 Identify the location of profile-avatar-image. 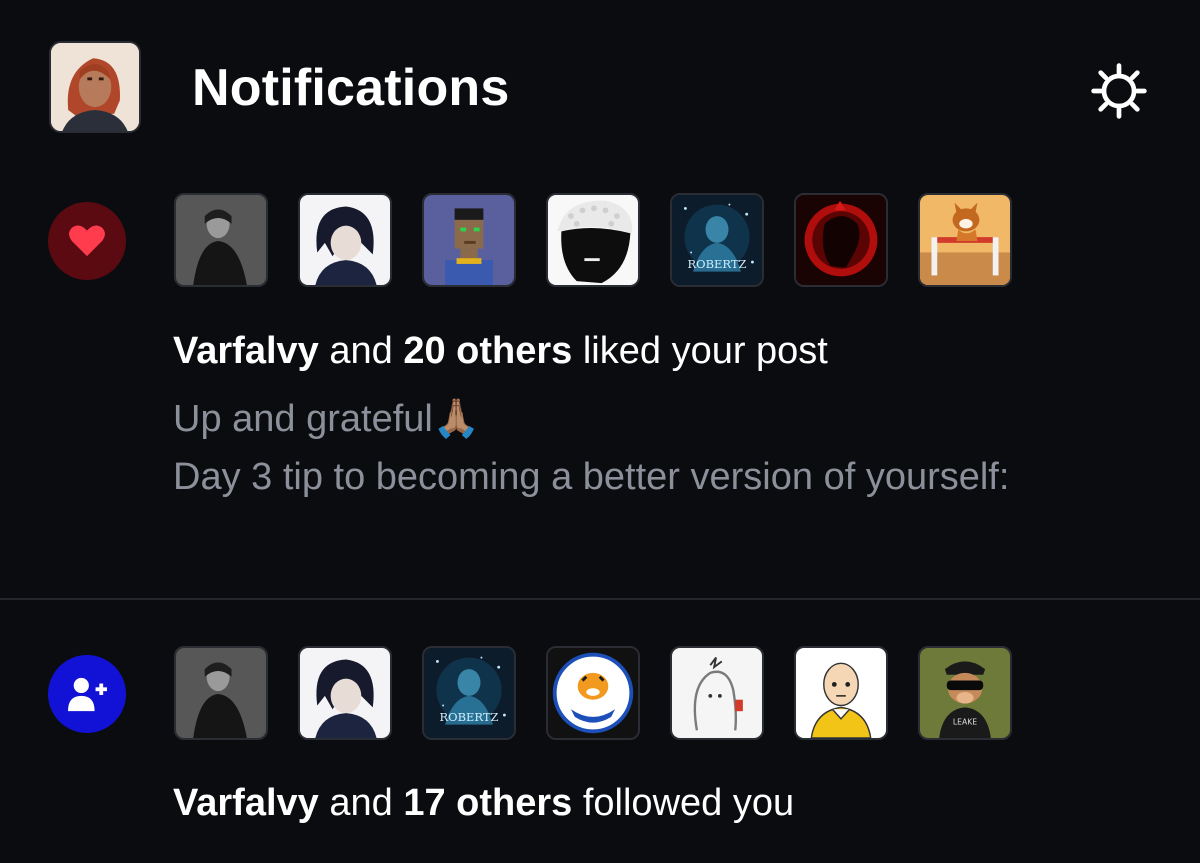
(95, 87).